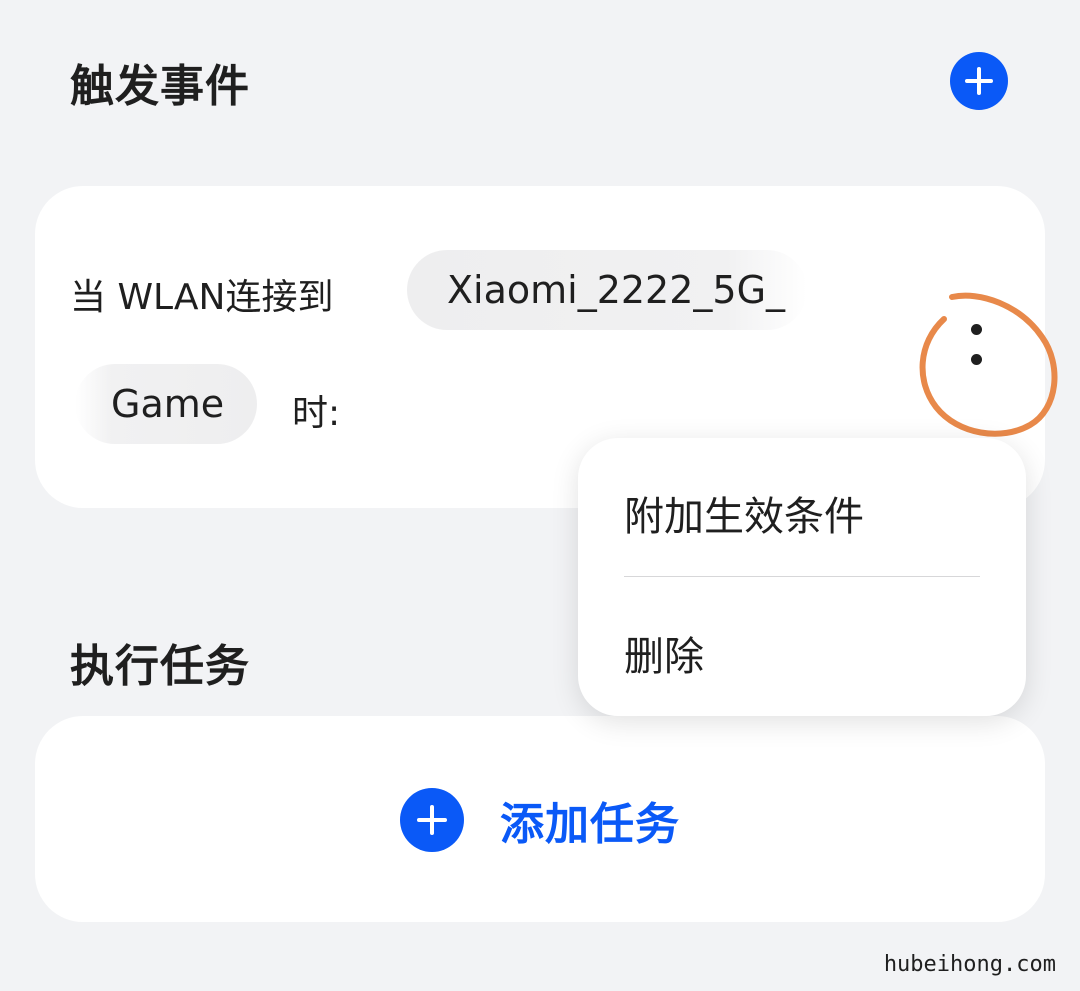 The width and height of the screenshot is (1080, 991). I want to click on menu-divider, so click(802, 576).